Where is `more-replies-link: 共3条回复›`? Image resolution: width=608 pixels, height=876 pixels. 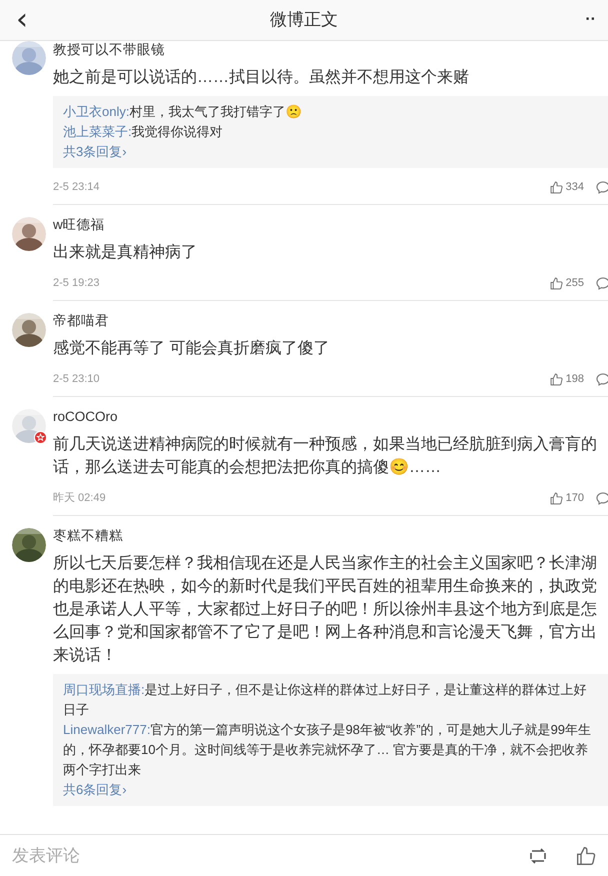
more-replies-link: 共3条回复› is located at coordinates (95, 152).